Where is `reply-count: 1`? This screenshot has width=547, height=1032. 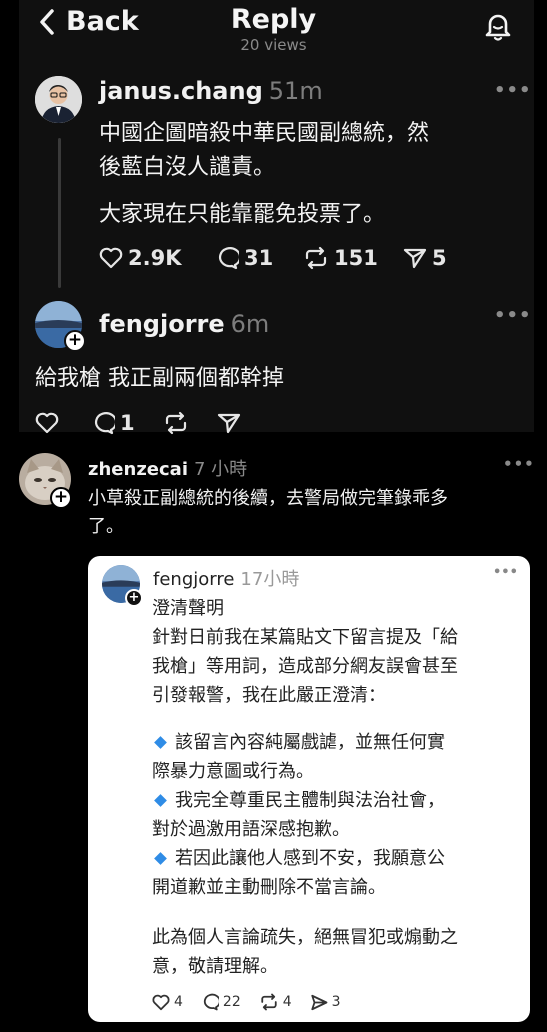
reply-count: 1 is located at coordinates (127, 423).